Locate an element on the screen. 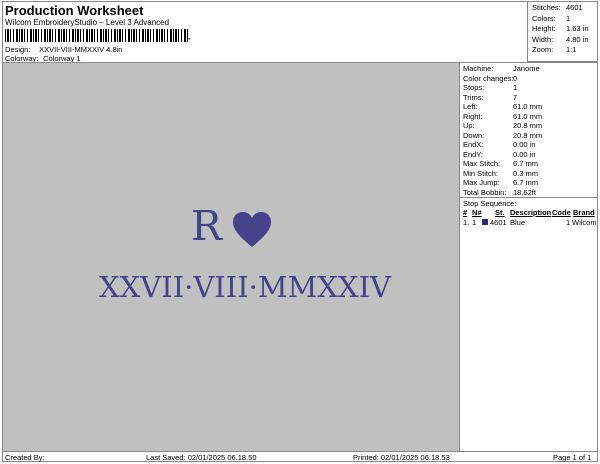  stop-sequence-divider is located at coordinates (529, 197).